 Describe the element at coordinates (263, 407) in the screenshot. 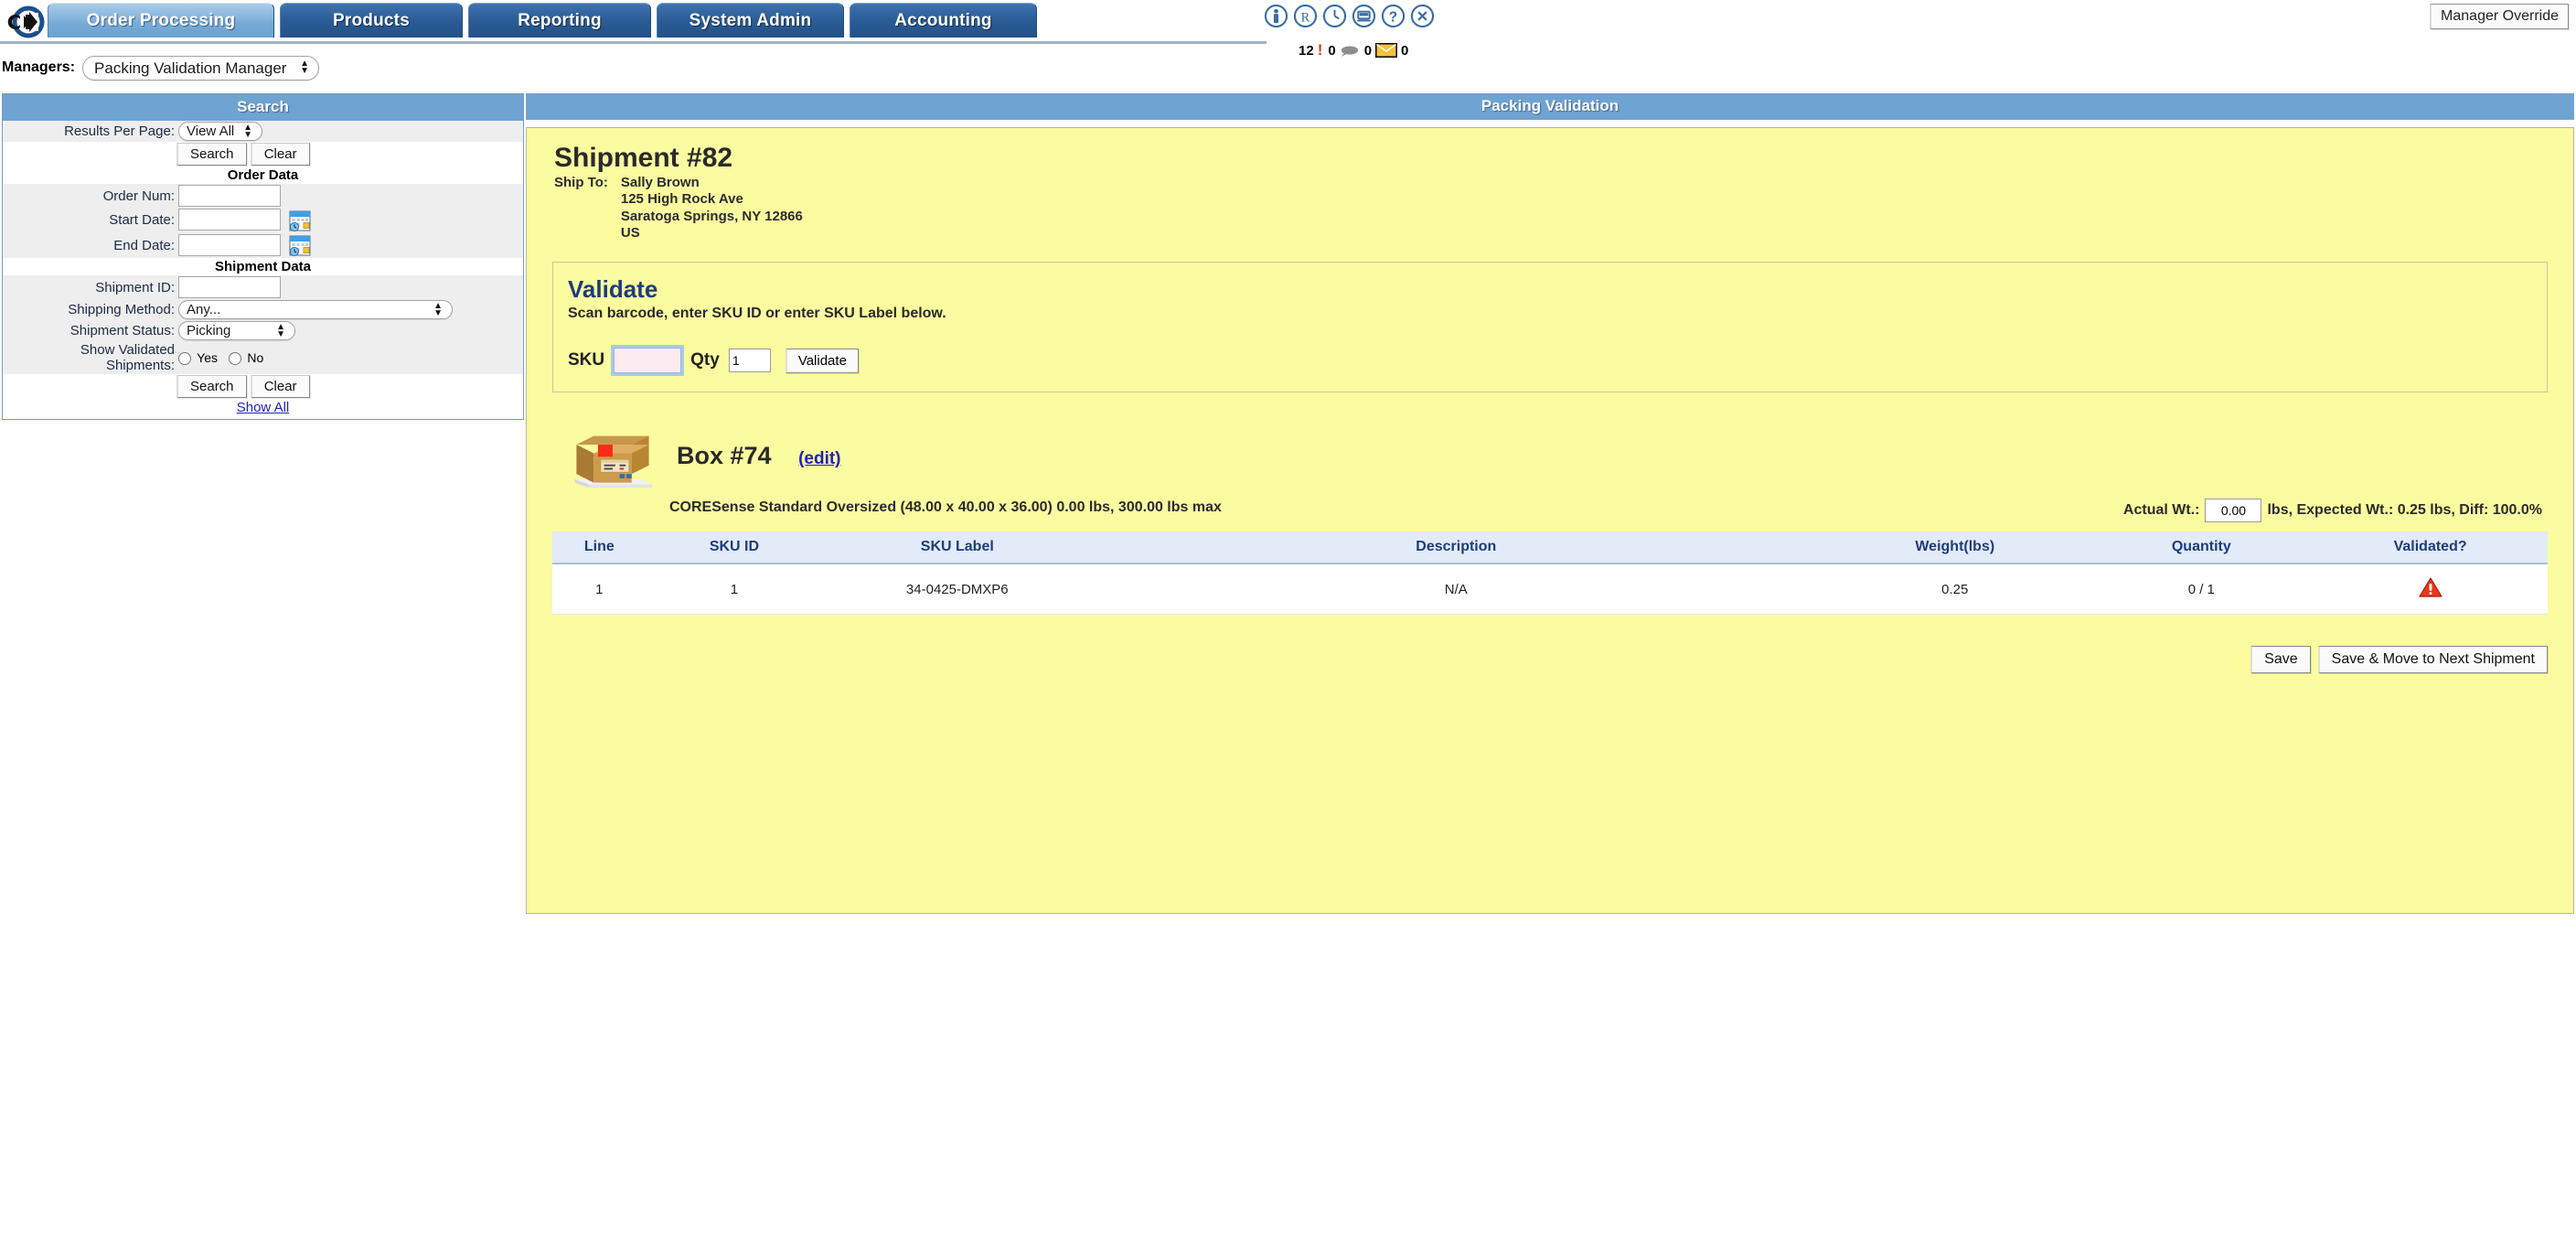

I see `show-all-link: Show All` at that location.